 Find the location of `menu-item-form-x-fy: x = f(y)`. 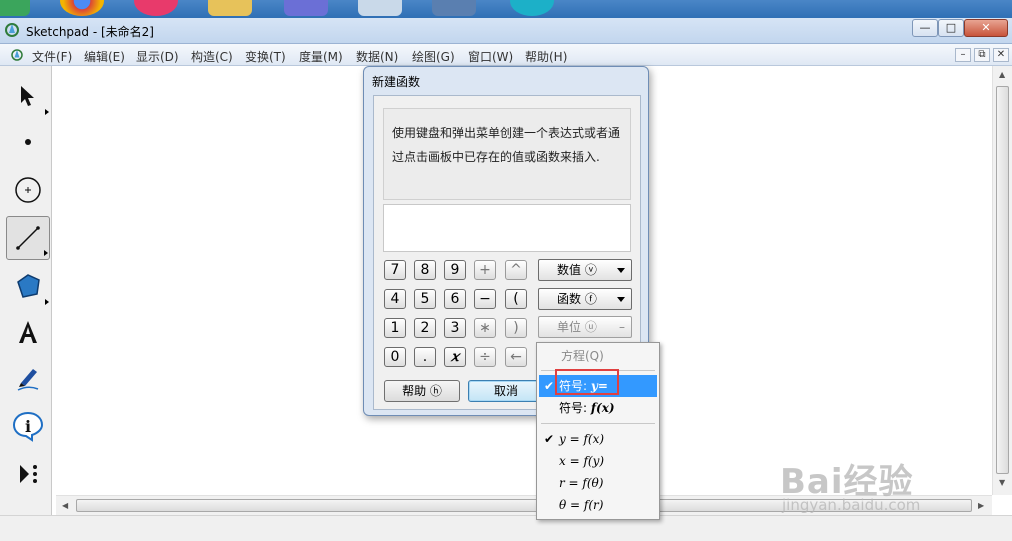

menu-item-form-x-fy: x = f(y) is located at coordinates (598, 461).